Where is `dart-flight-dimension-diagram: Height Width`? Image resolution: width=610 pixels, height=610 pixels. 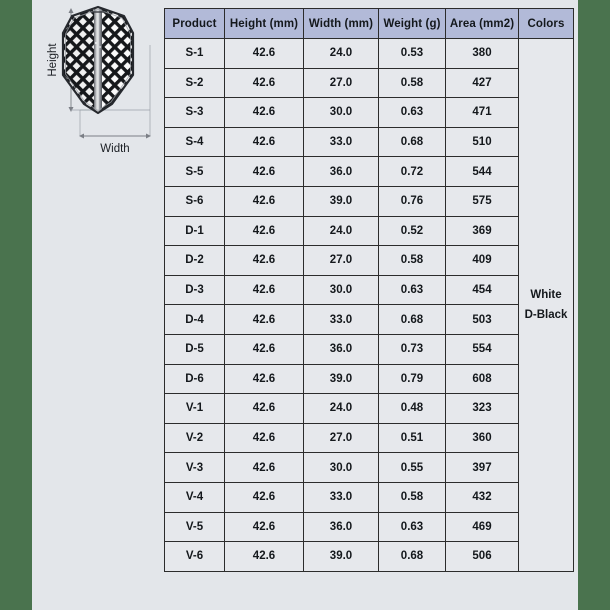
dart-flight-dimension-diagram: Height Width is located at coordinates (98, 82).